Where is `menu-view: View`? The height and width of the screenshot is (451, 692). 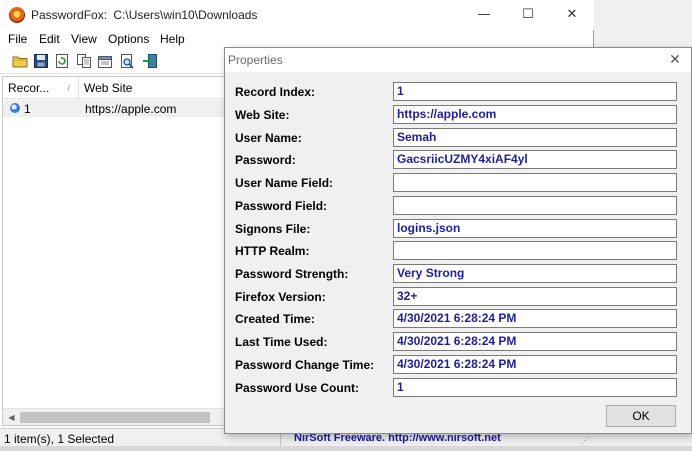
menu-view: View is located at coordinates (84, 39).